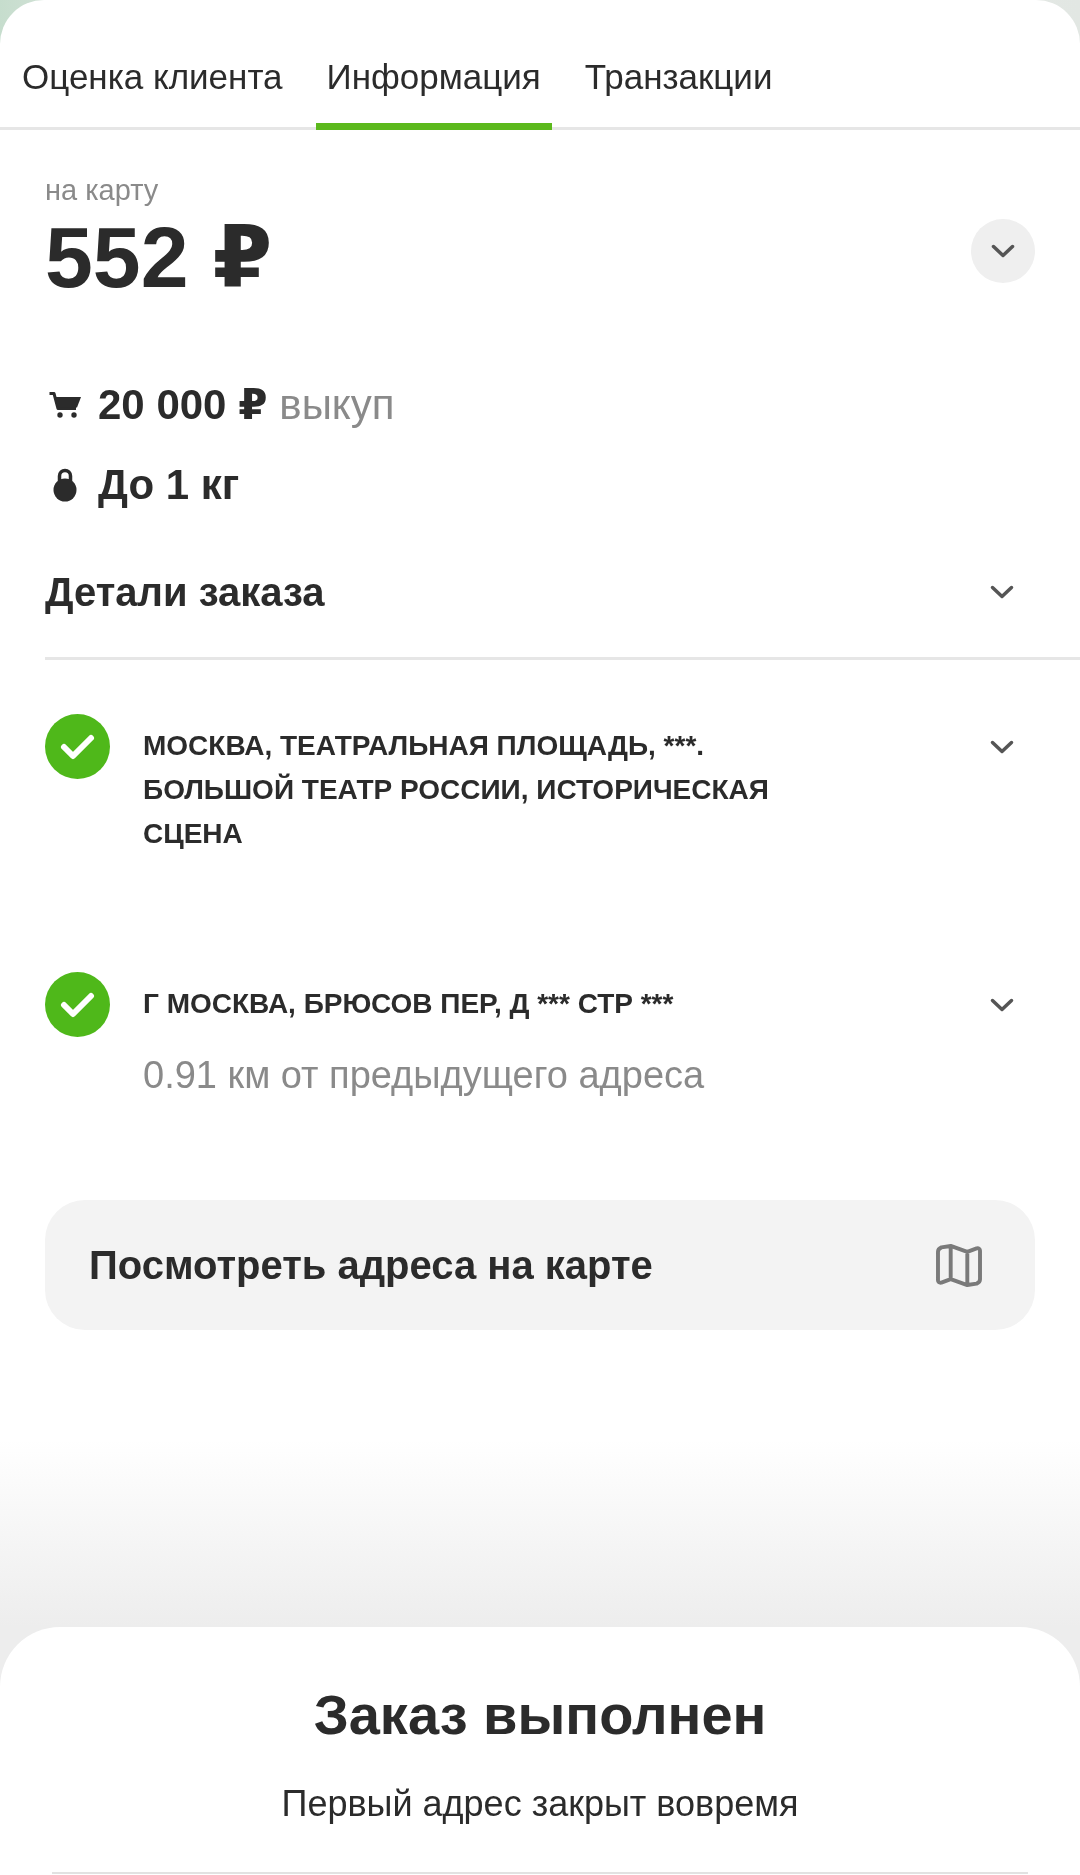  What do you see at coordinates (159, 257) in the screenshot?
I see `payment-amount: 552 ₽` at bounding box center [159, 257].